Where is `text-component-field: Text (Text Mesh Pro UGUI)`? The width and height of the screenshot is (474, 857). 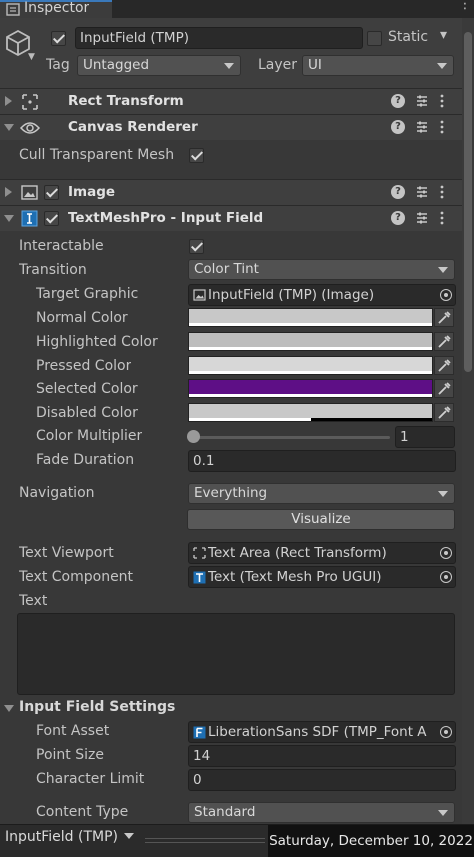
text-component-field: Text (Text Mesh Pro UGUI) is located at coordinates (322, 577).